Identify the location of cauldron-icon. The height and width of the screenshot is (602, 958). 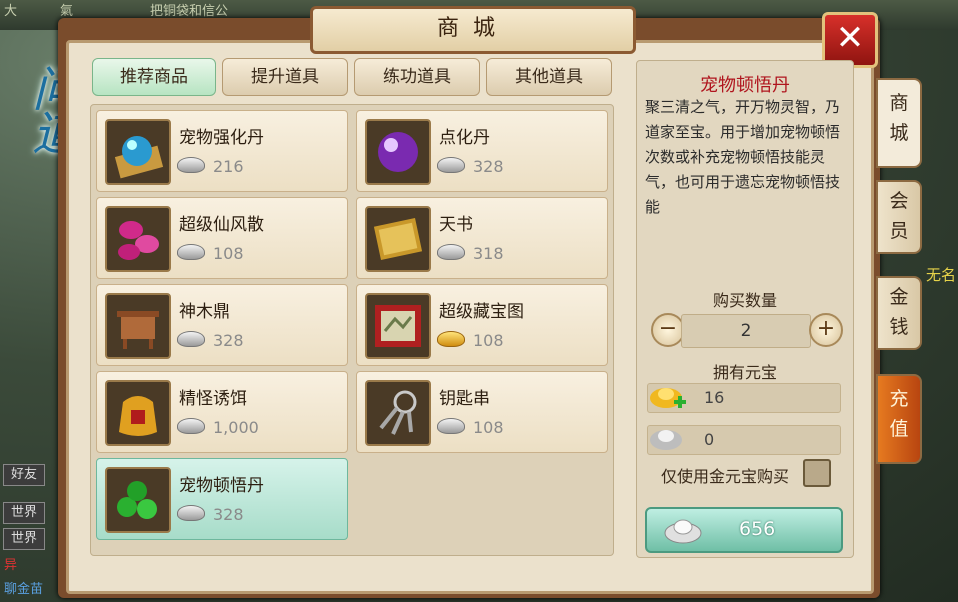
(138, 326).